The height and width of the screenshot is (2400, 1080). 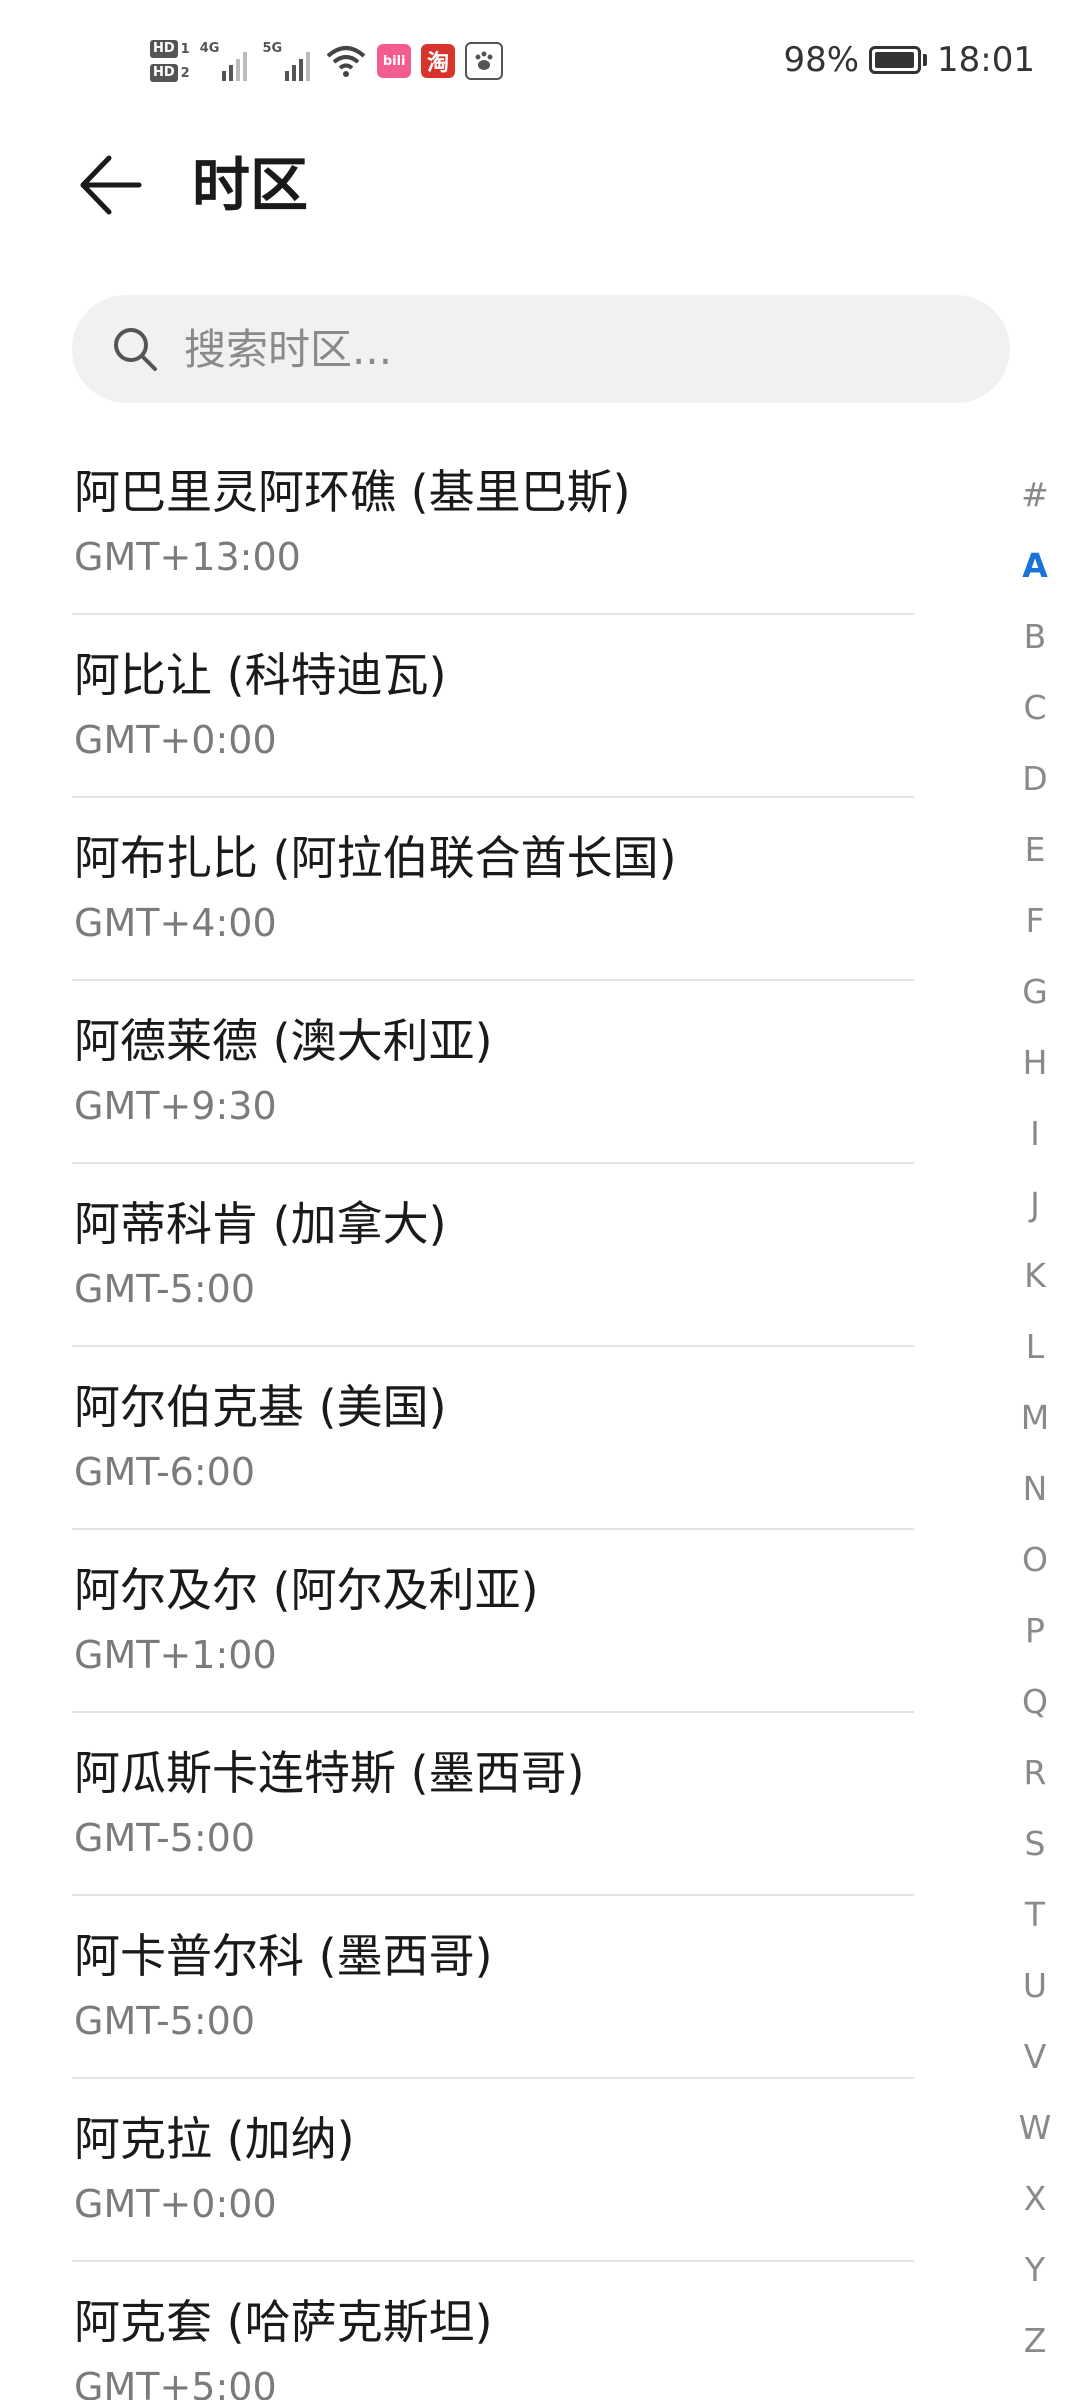 I want to click on hd-indicator-1: HD 1, so click(x=170, y=49).